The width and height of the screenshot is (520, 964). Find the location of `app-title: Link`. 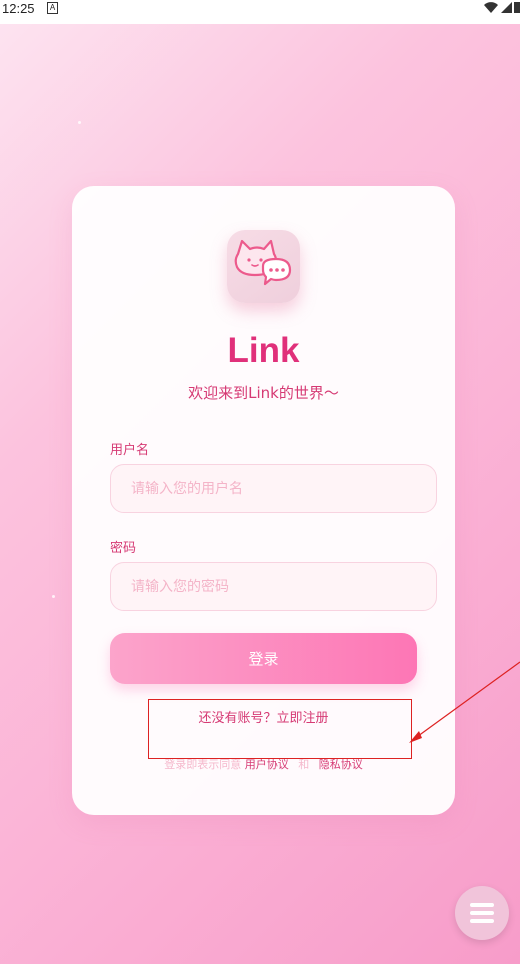

app-title: Link is located at coordinates (263, 350).